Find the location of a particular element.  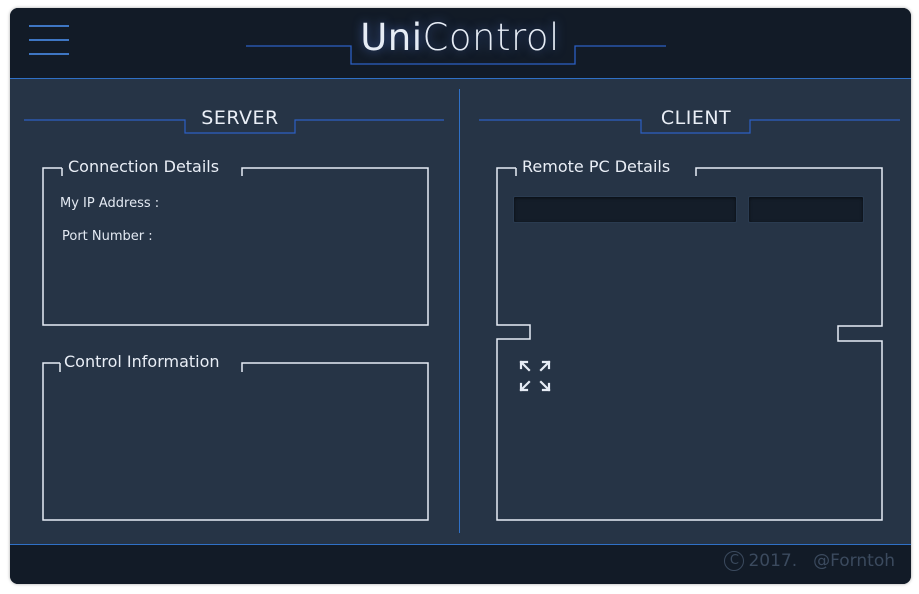

connection-details-label: Connection Details is located at coordinates (144, 166).